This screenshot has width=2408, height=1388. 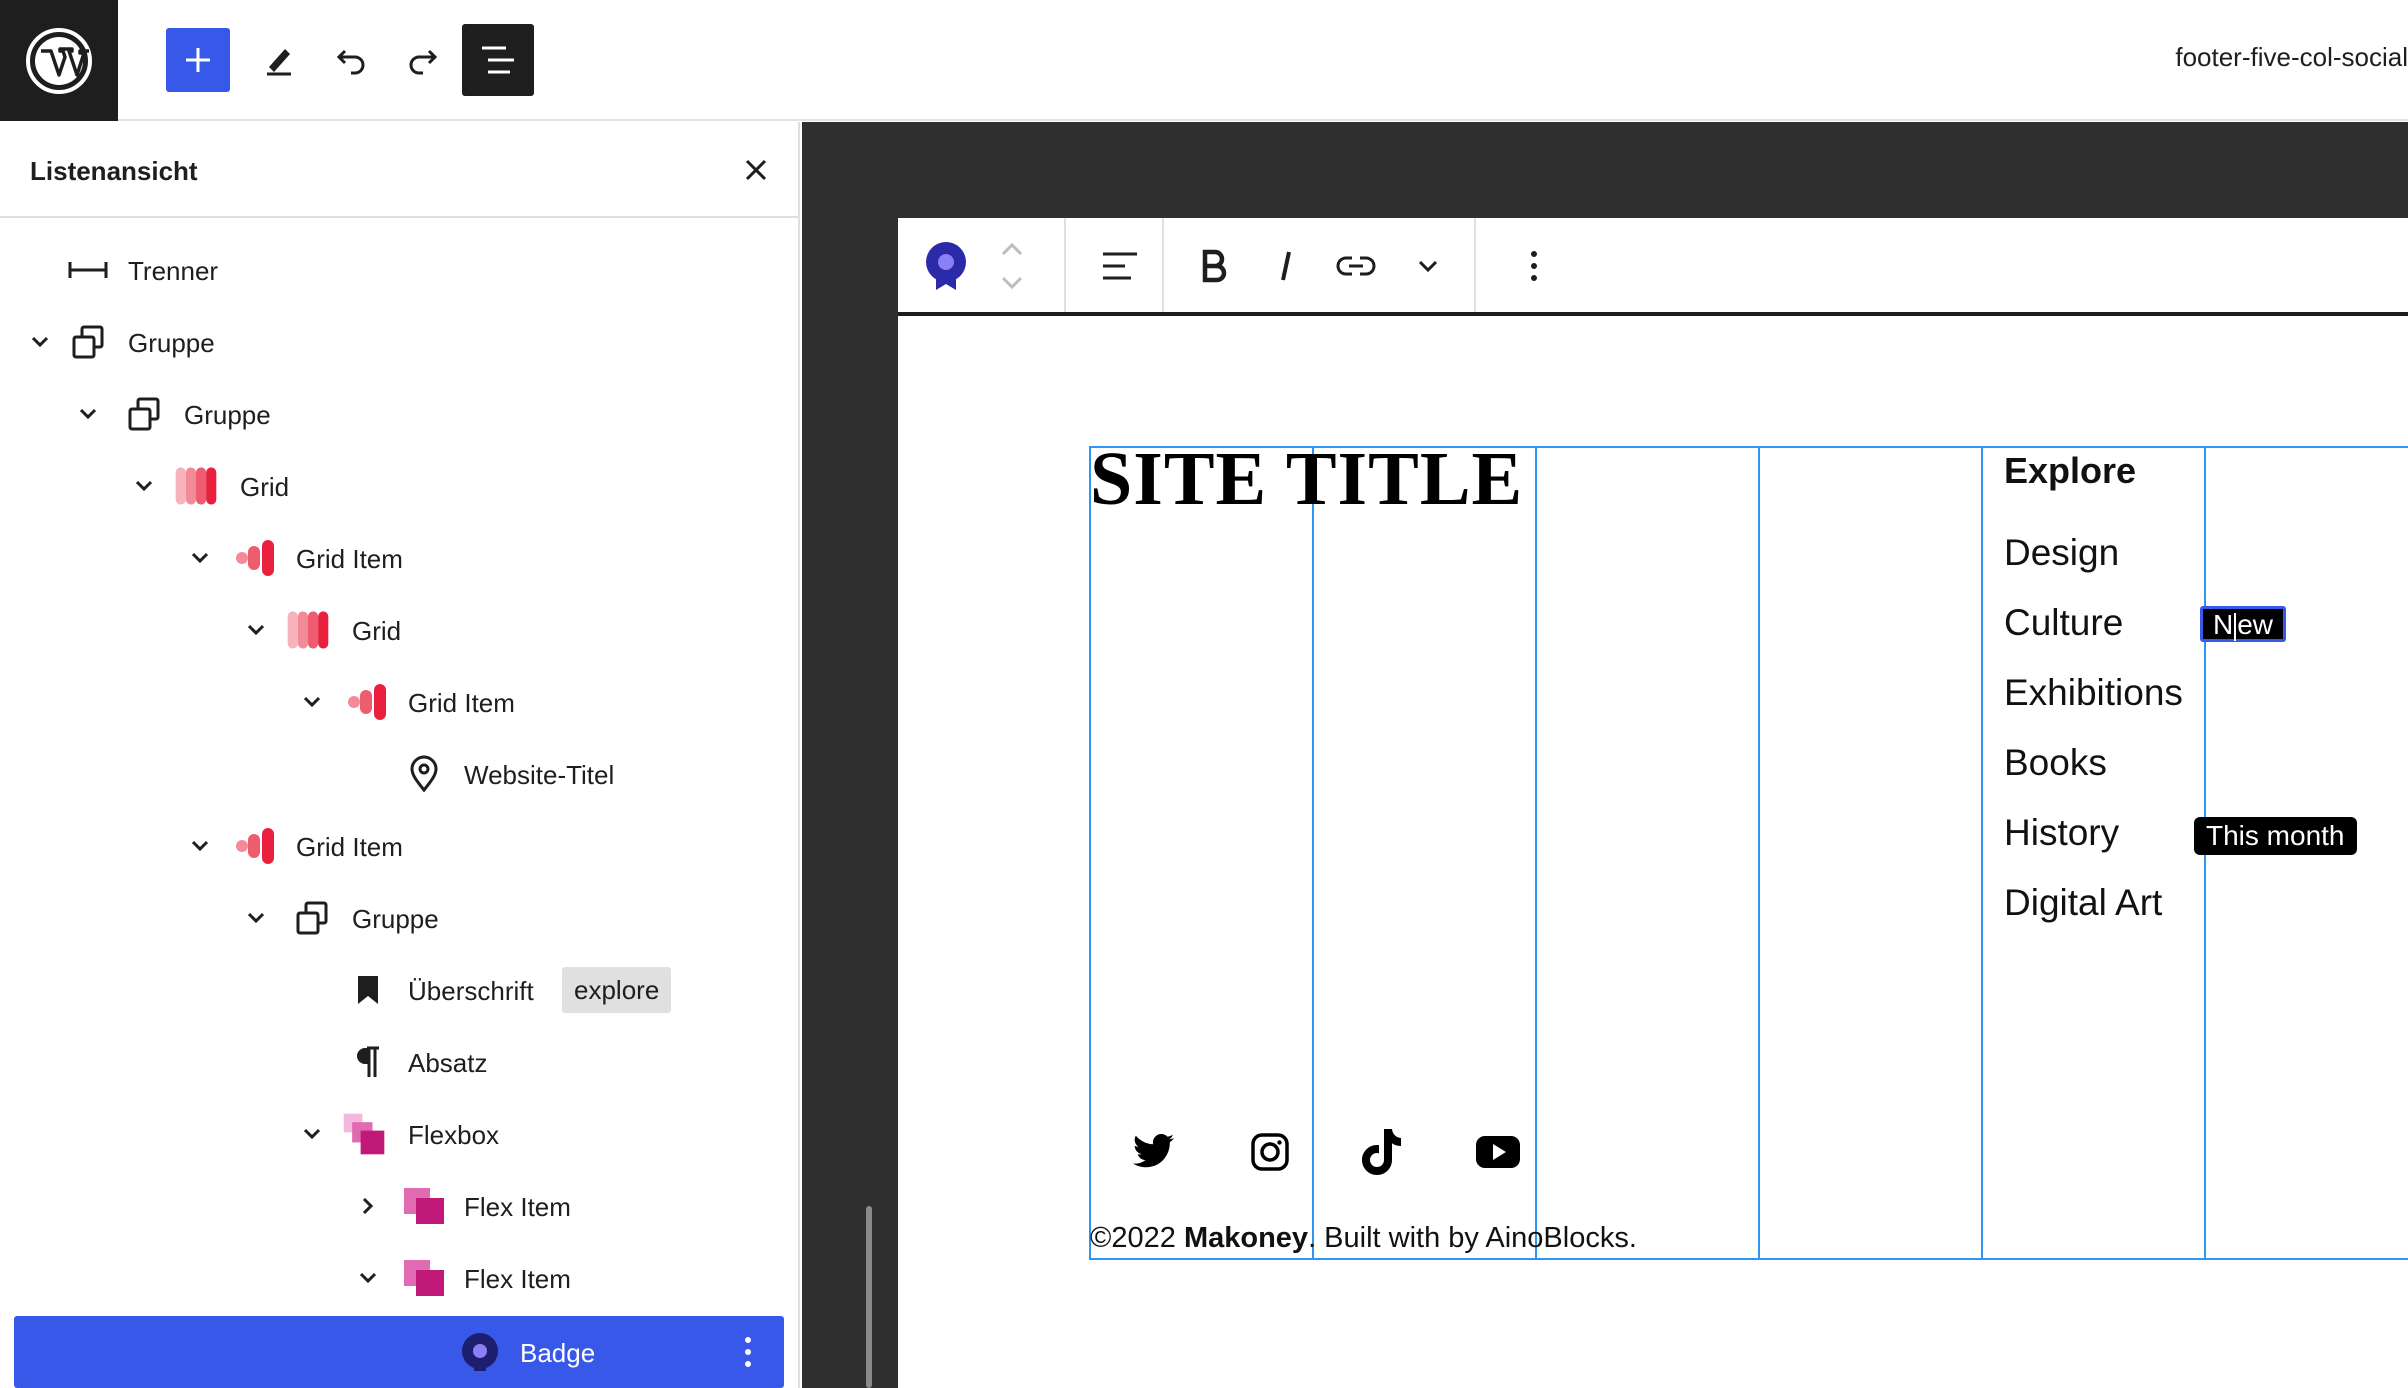 I want to click on bookmark-icon, so click(x=368, y=990).